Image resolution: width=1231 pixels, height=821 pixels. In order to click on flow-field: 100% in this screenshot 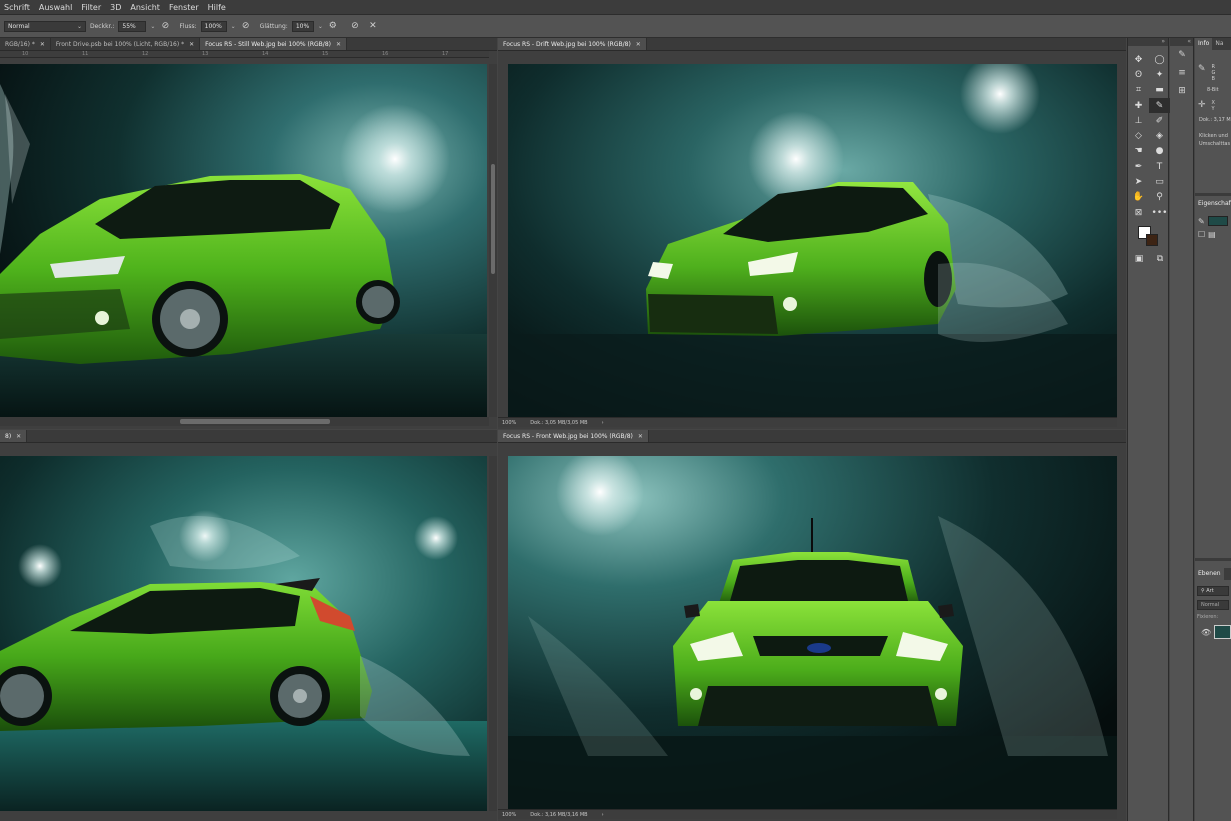, I will do `click(213, 26)`.